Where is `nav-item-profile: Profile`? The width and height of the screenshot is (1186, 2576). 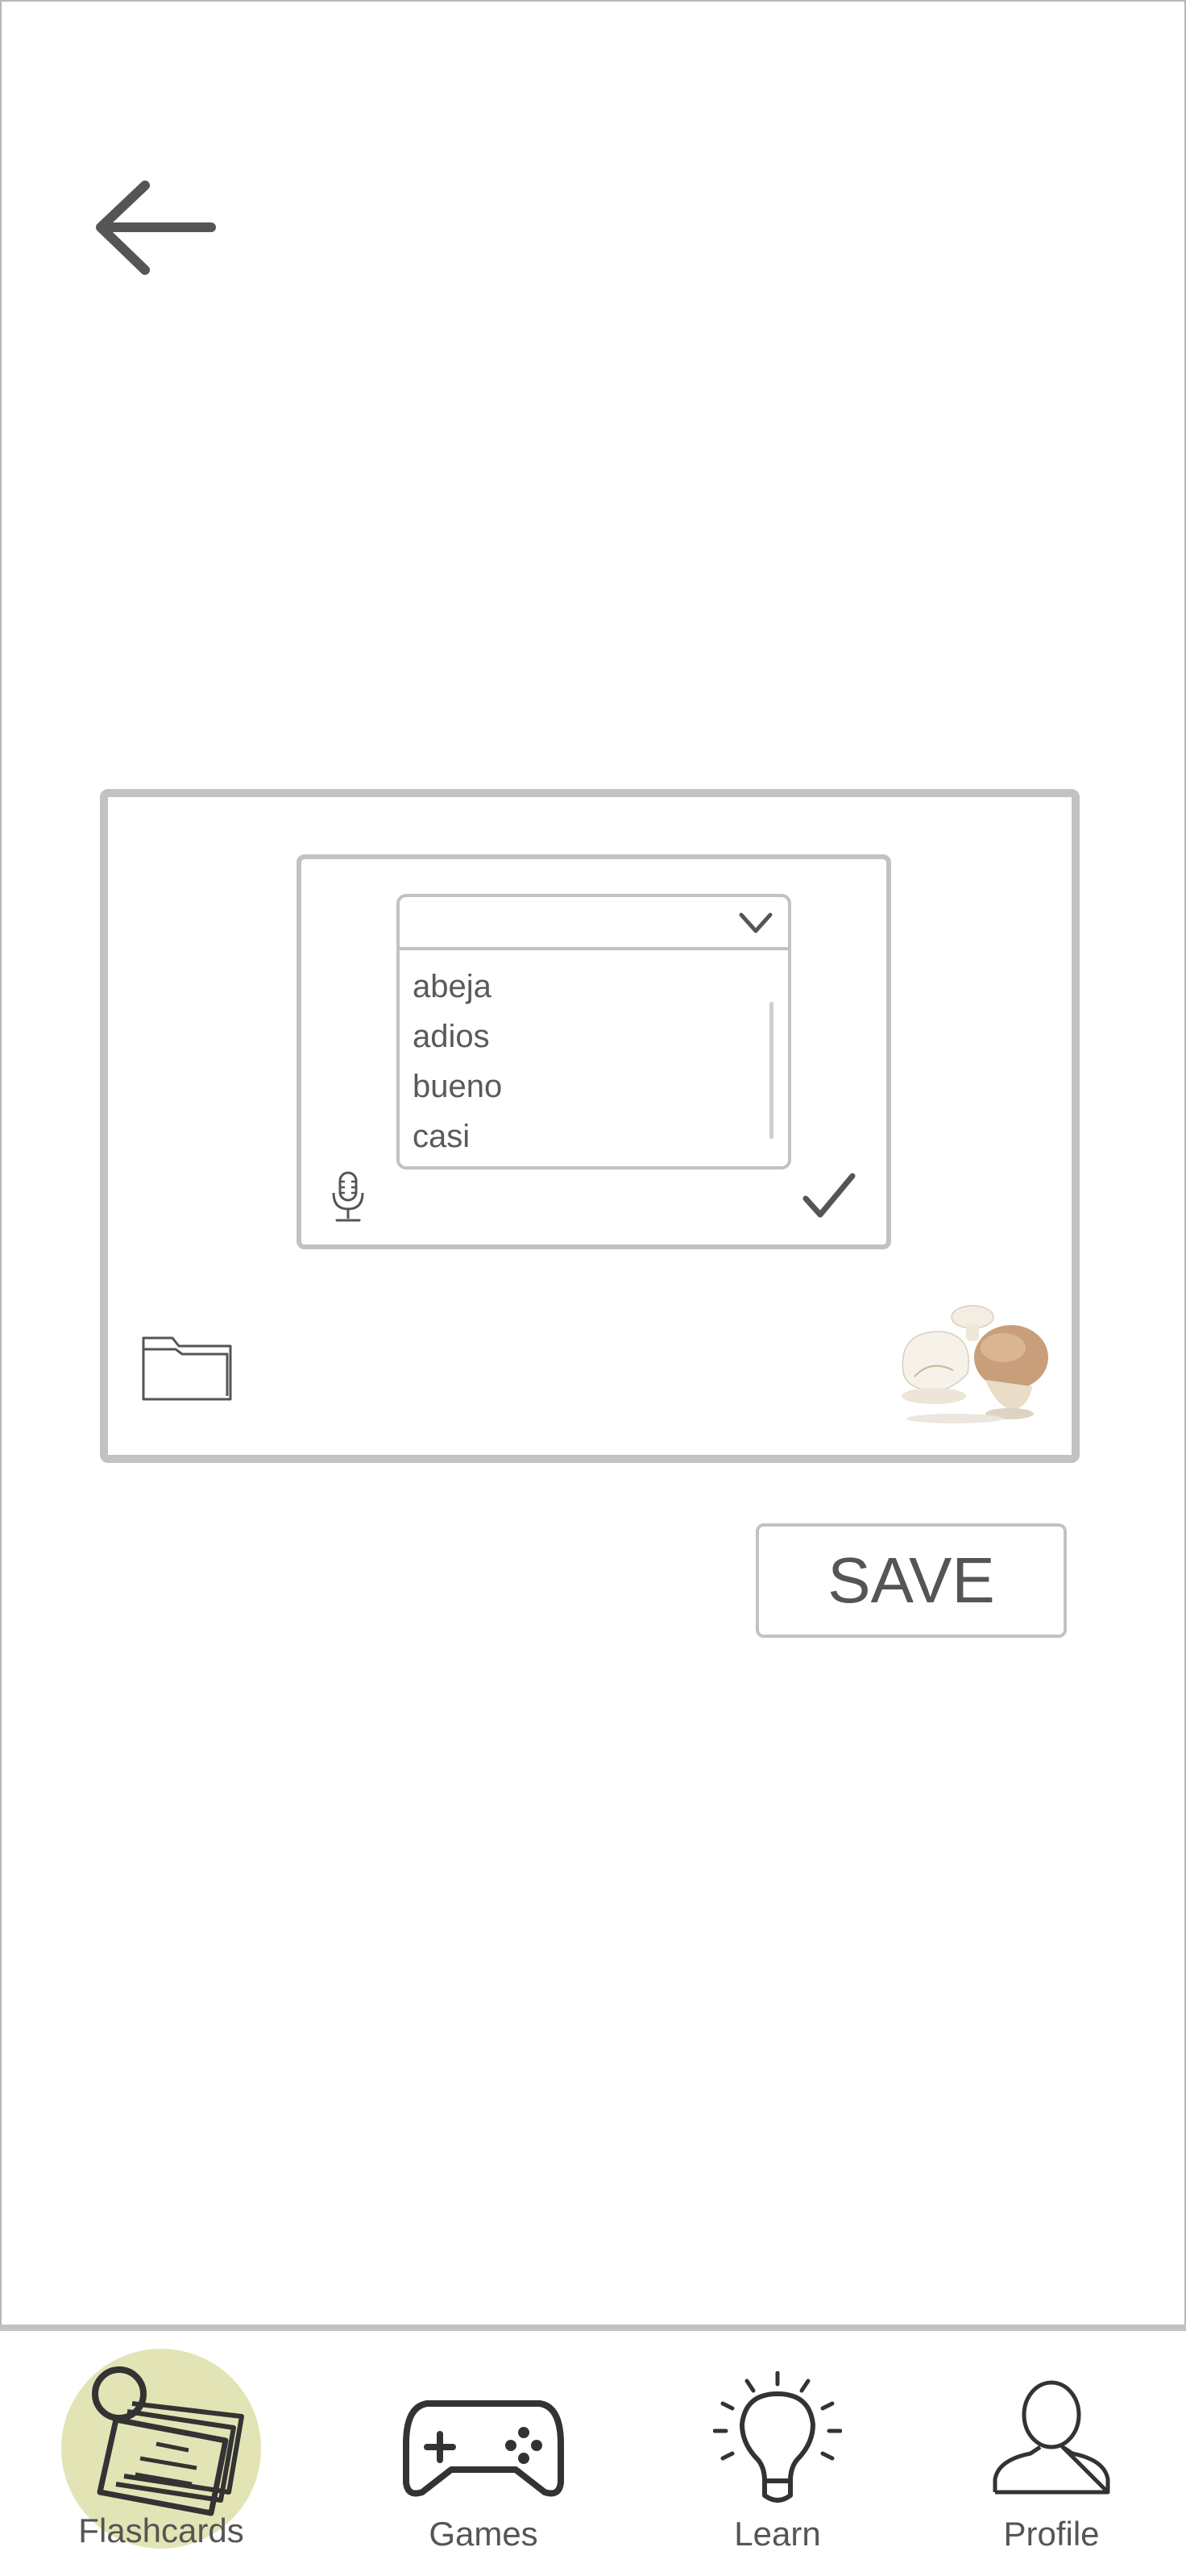
nav-item-profile: Profile is located at coordinates (1051, 2453).